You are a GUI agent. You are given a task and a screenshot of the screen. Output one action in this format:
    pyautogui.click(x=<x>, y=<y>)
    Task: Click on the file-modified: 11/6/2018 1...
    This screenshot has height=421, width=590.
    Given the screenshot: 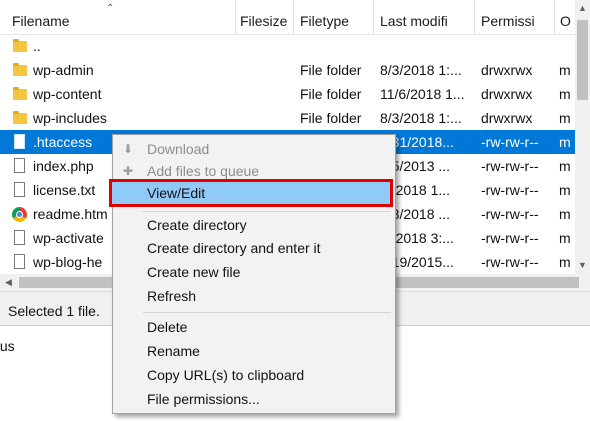 What is the action you would take?
    pyautogui.click(x=422, y=94)
    